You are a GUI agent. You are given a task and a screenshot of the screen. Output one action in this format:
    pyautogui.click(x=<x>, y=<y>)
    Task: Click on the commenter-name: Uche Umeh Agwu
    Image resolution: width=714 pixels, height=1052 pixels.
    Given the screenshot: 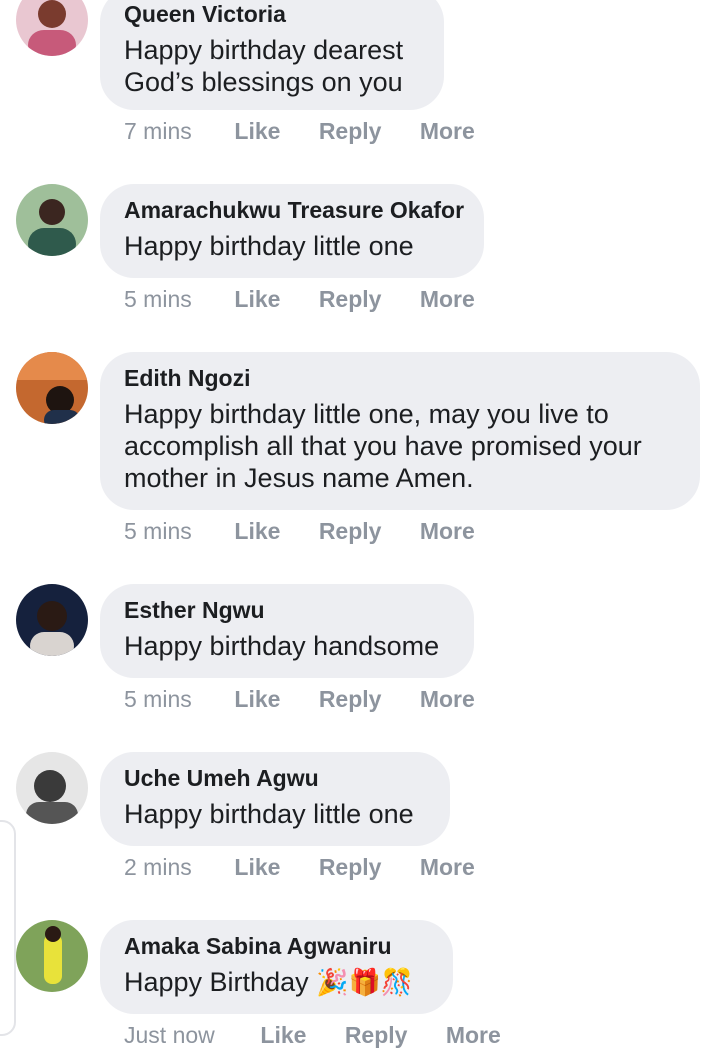 What is the action you would take?
    pyautogui.click(x=275, y=778)
    